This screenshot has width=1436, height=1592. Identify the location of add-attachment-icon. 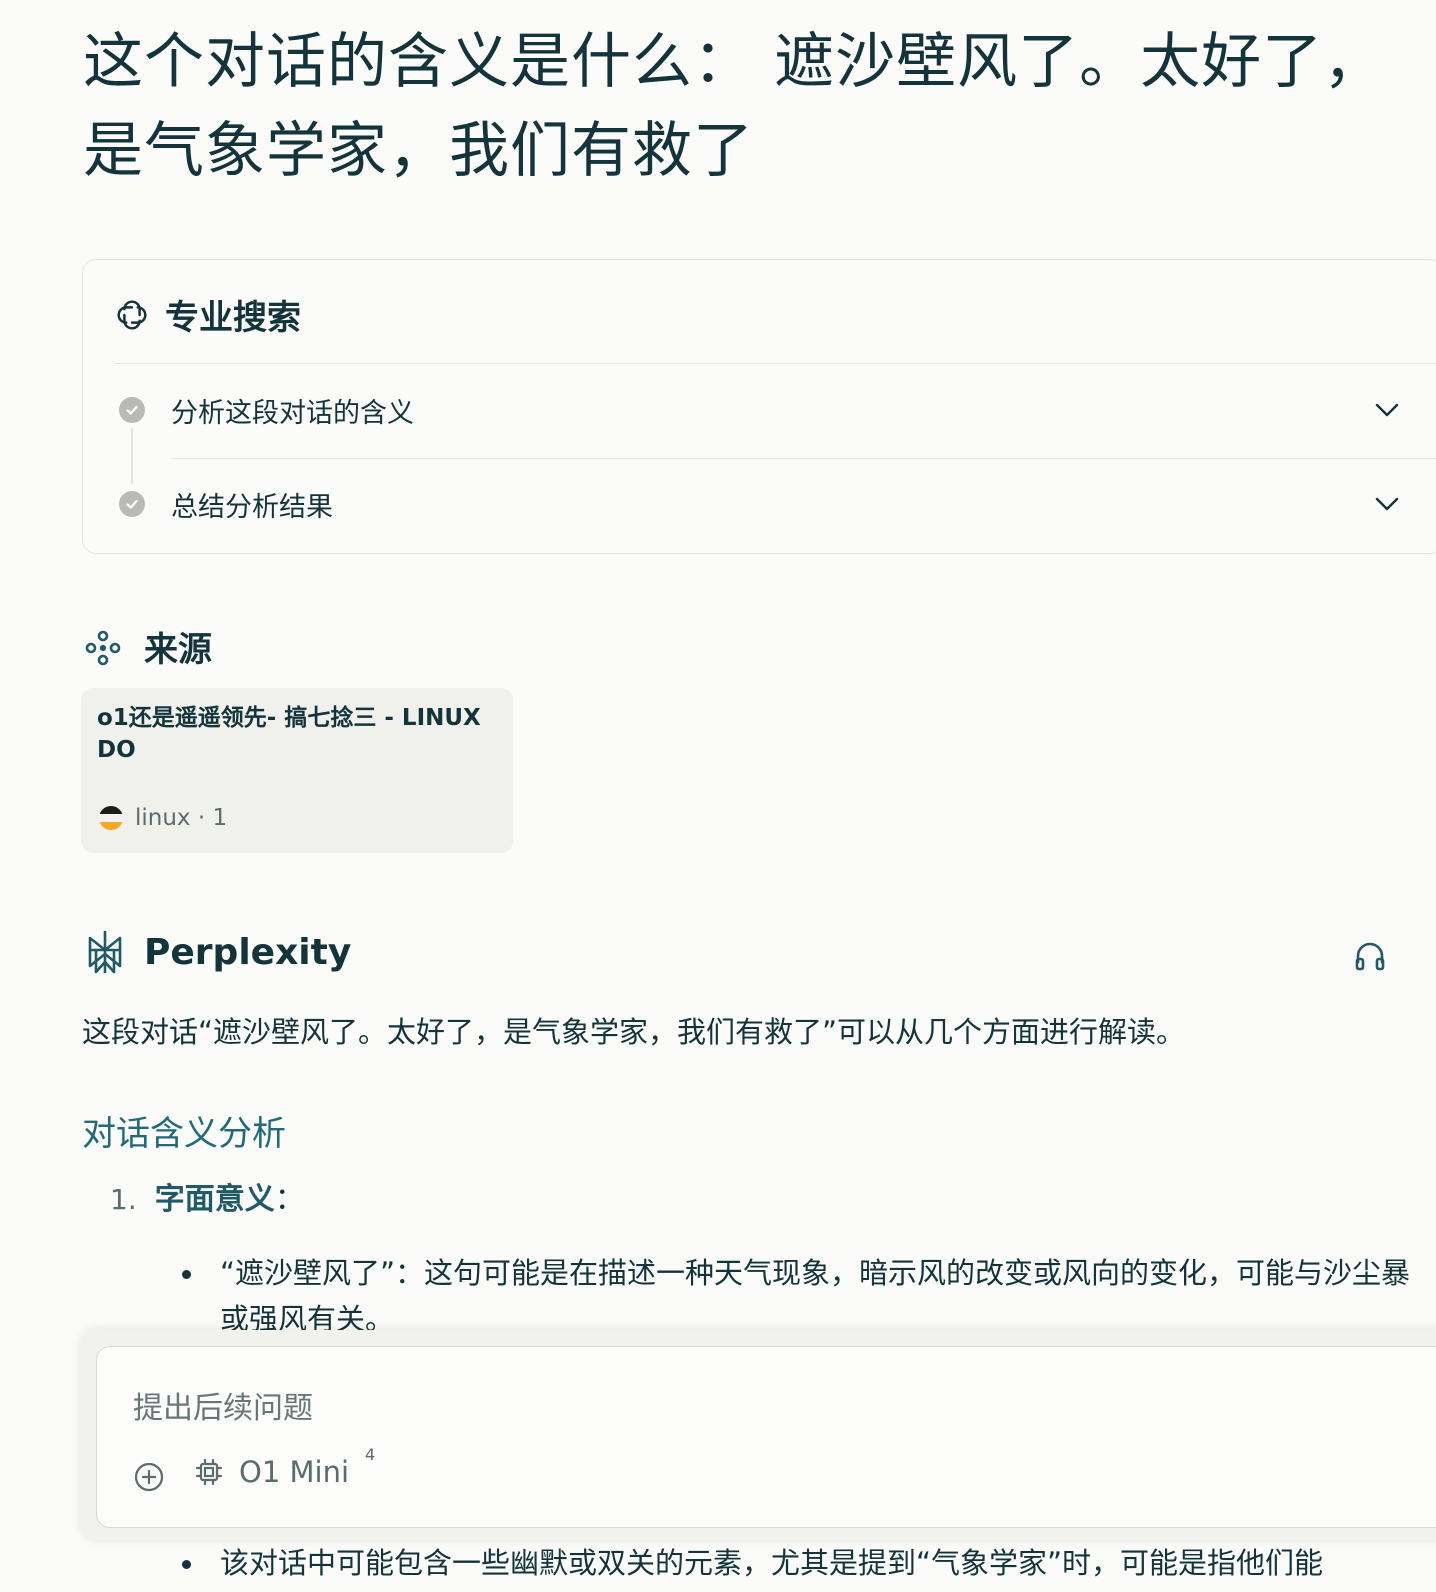
(149, 1477).